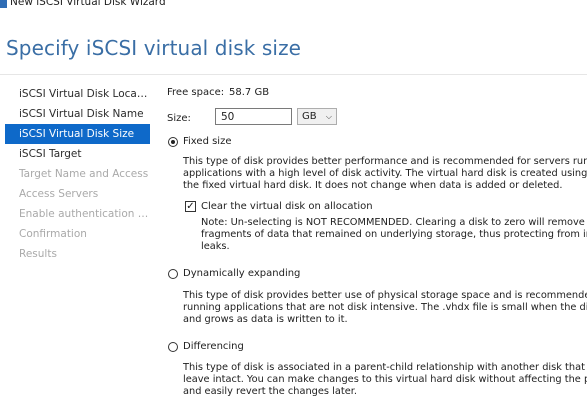  What do you see at coordinates (213, 346) in the screenshot?
I see `differencing-label: Differencing` at bounding box center [213, 346].